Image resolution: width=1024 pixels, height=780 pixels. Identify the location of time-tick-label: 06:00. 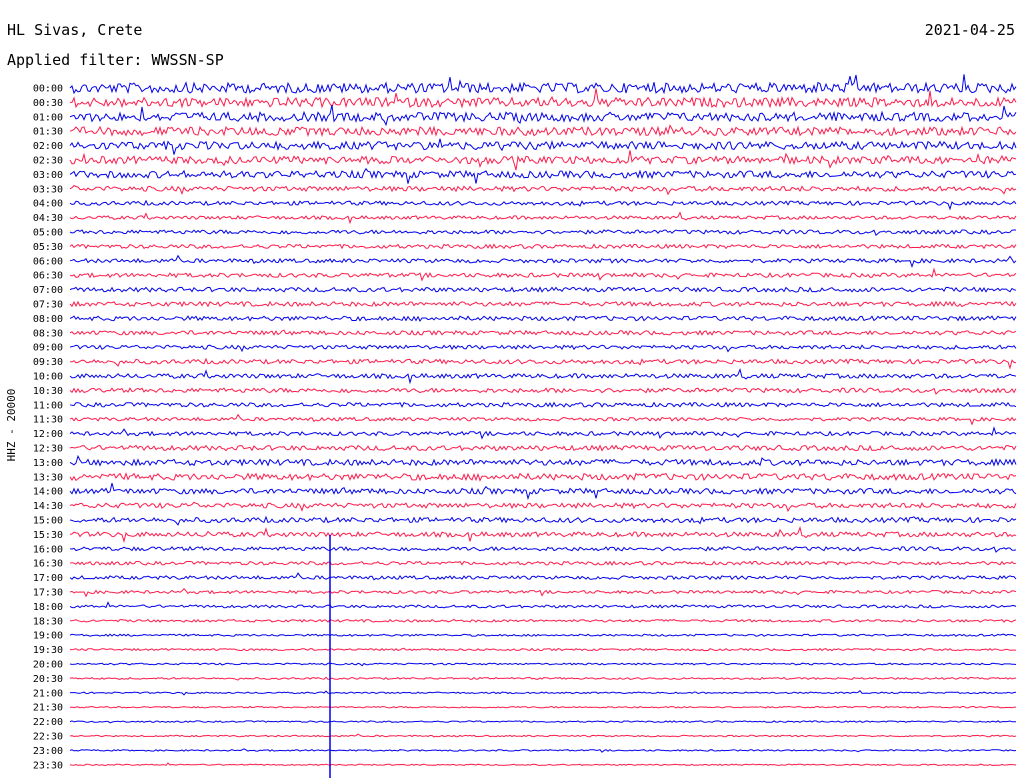
(48, 261).